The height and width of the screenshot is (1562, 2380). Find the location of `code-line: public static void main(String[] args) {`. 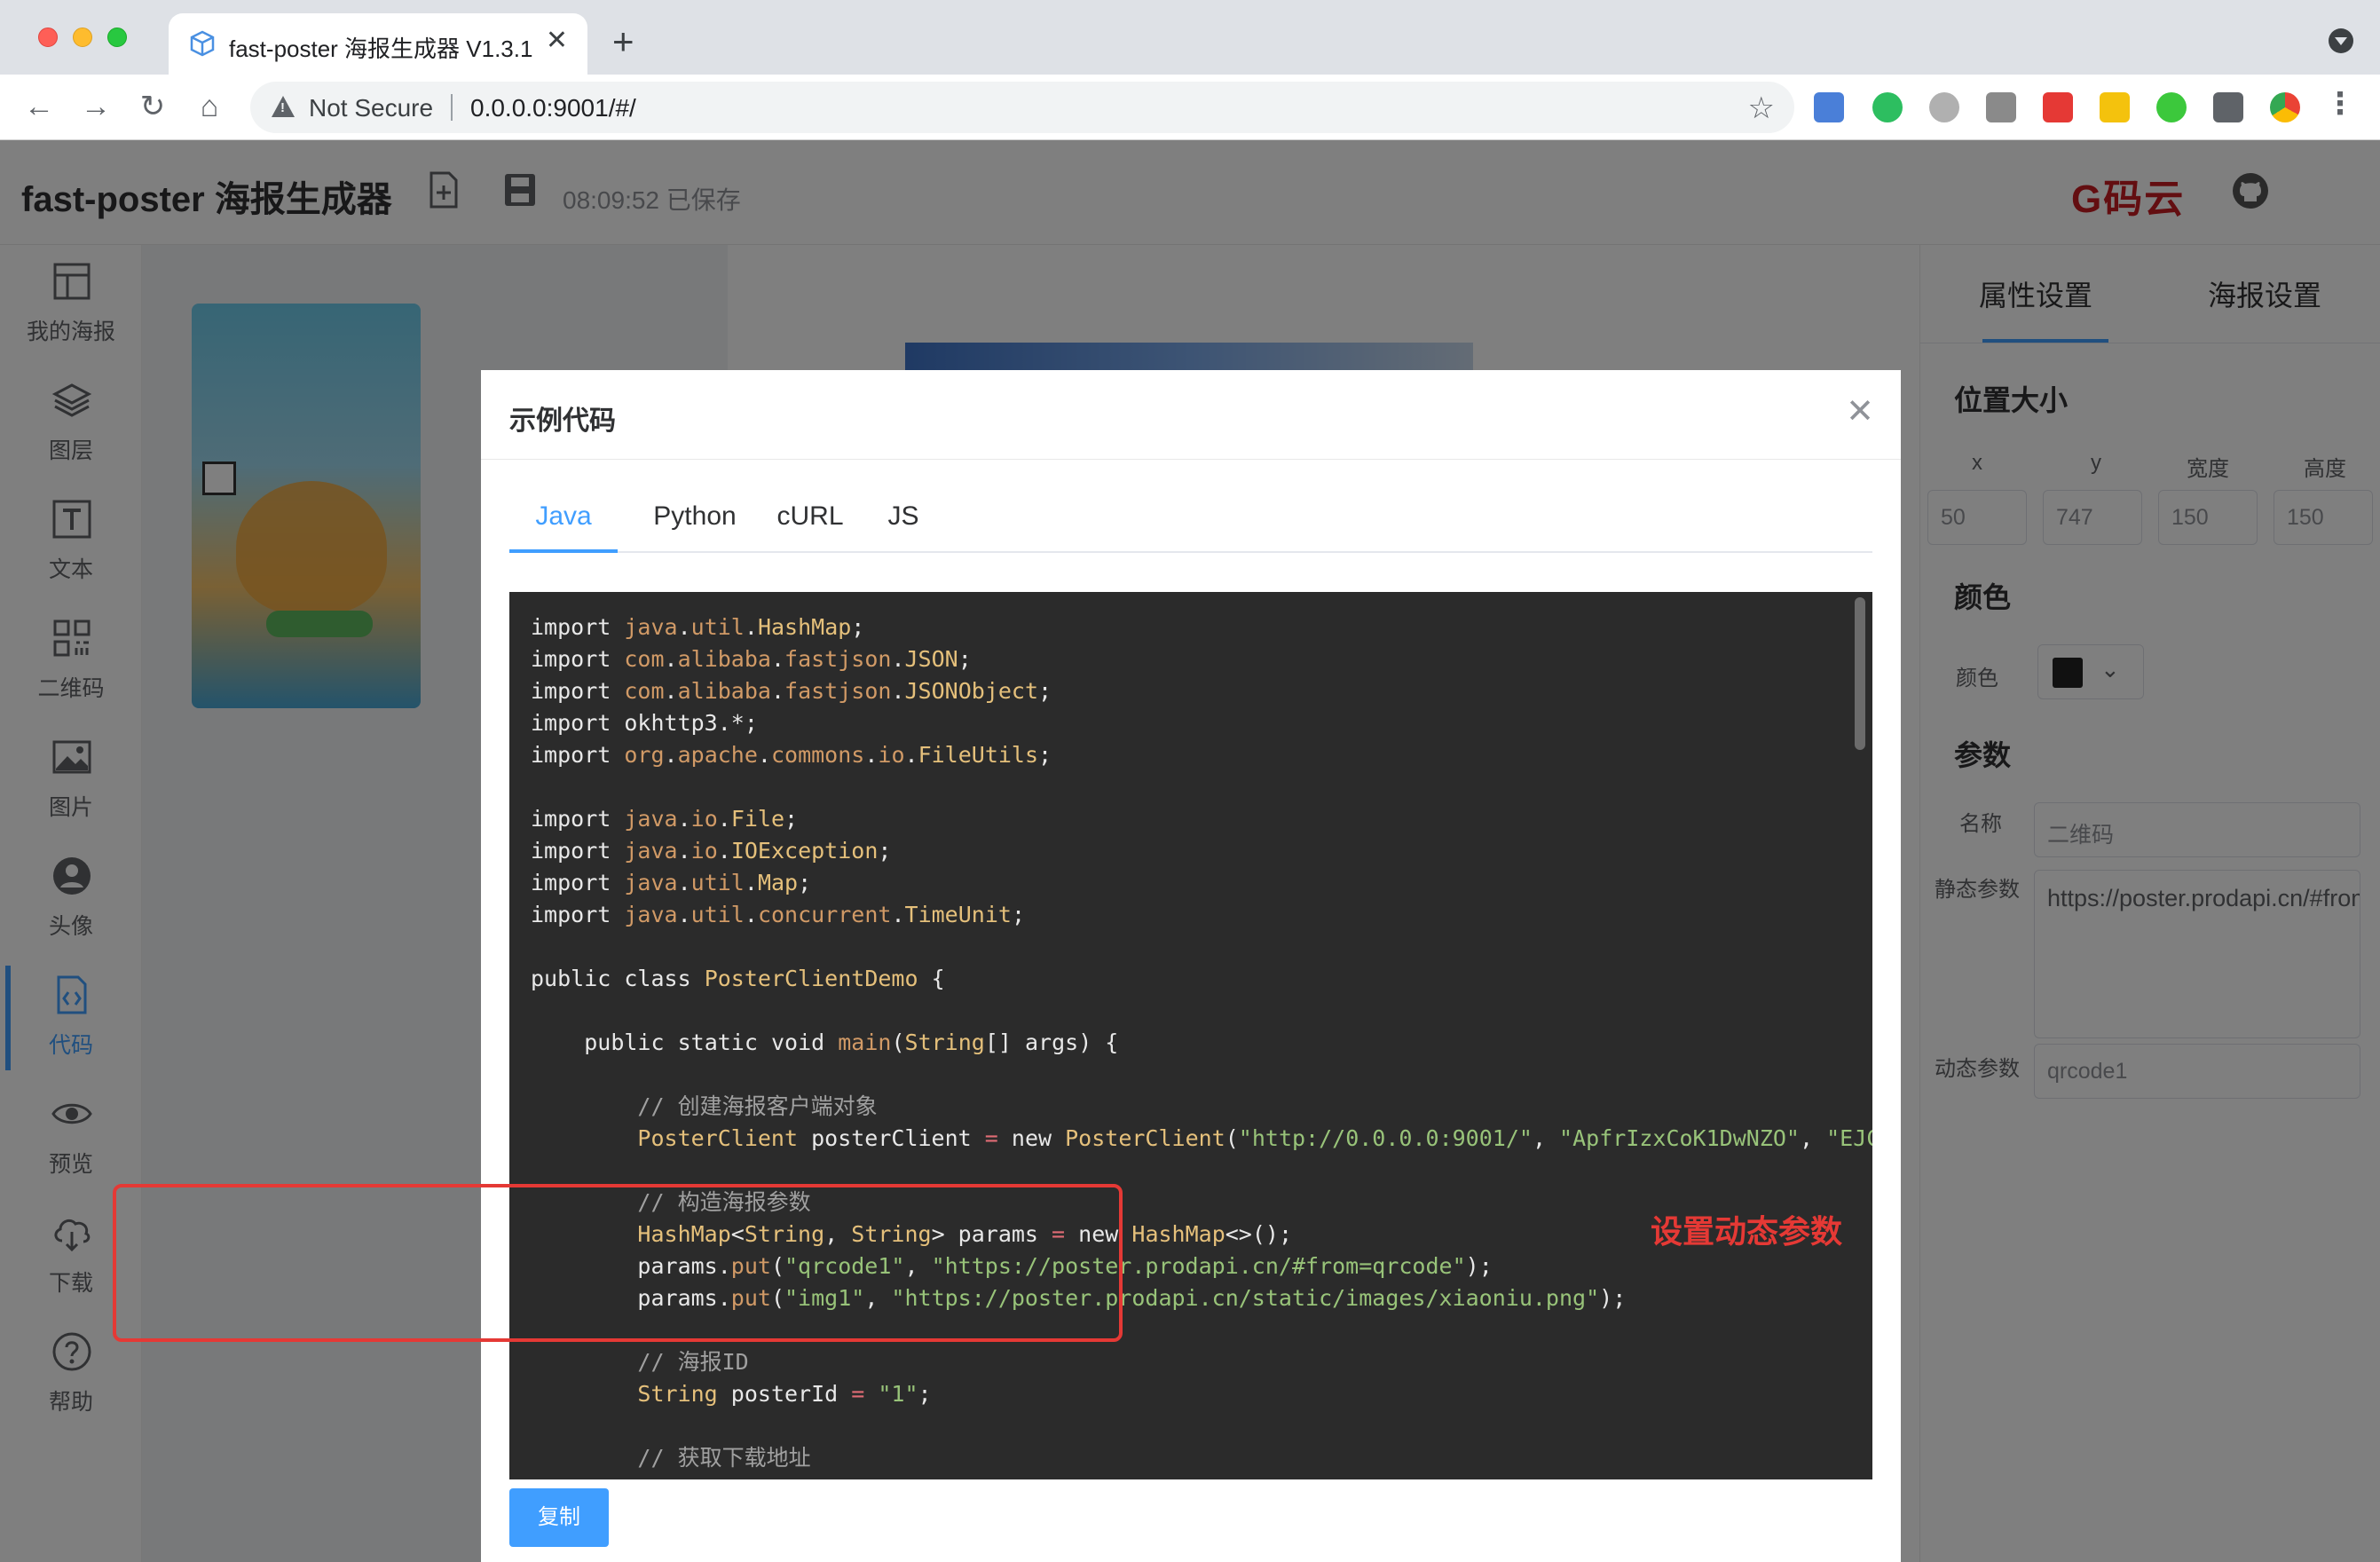

code-line: public static void main(String[] args) { is located at coordinates (851, 1042).